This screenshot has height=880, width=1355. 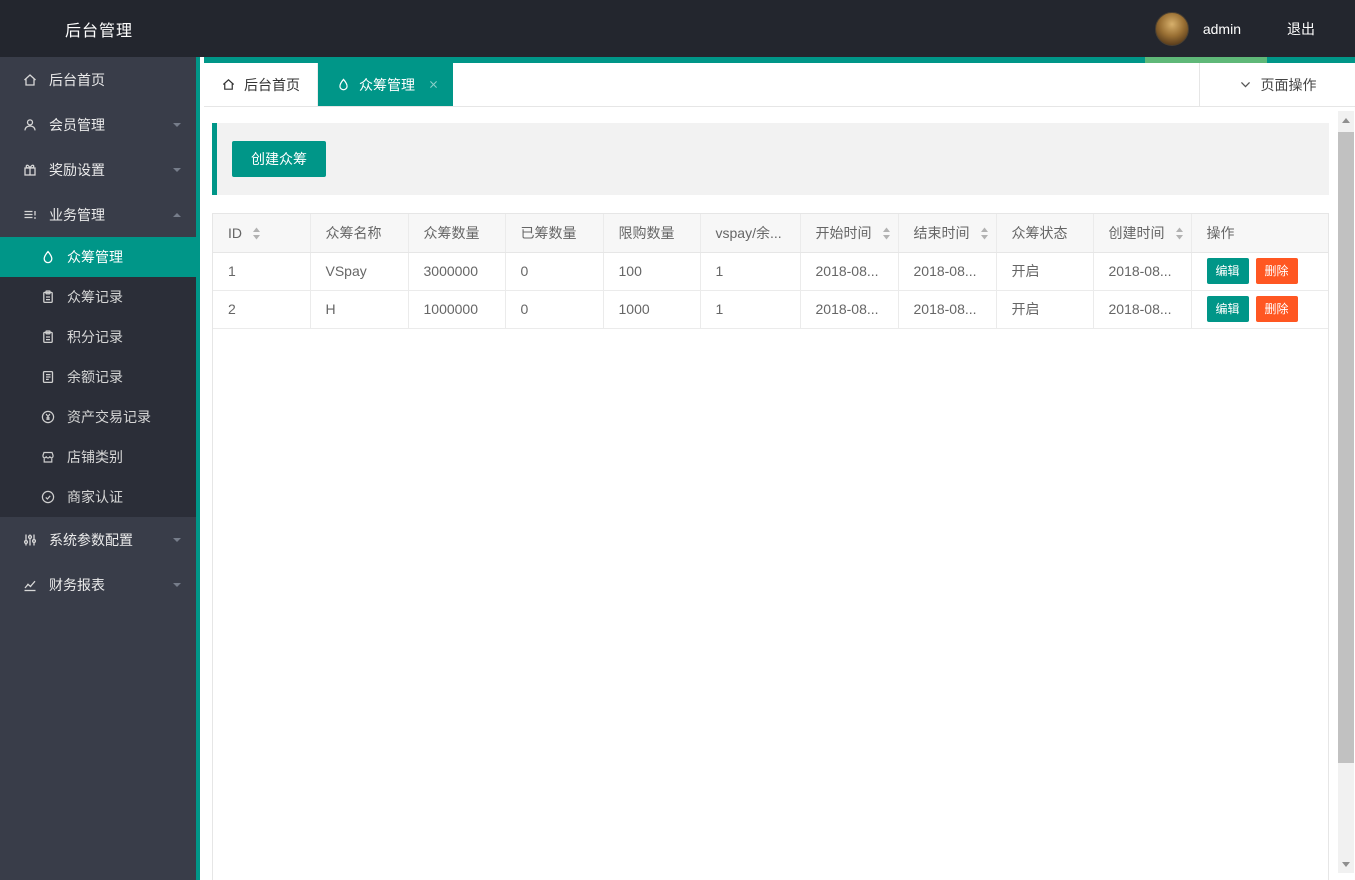 I want to click on sidebar-item-financial-reports: 财务报表, so click(x=98, y=584).